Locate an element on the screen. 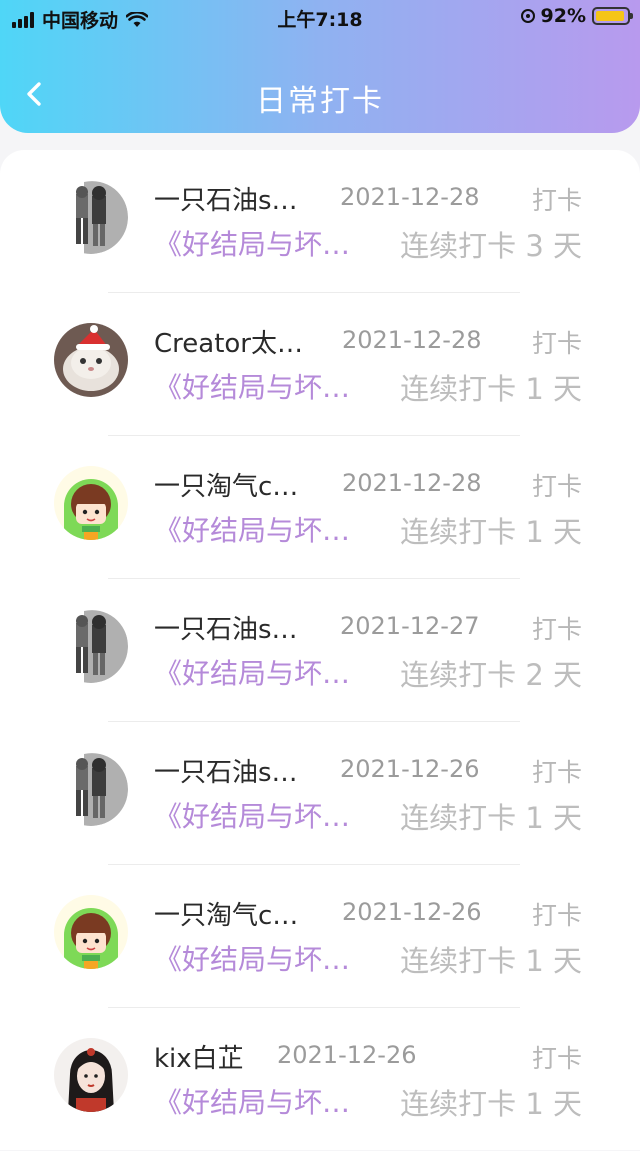 This screenshot has height=1151, width=640. user-name: kix白芷 is located at coordinates (199, 1056).